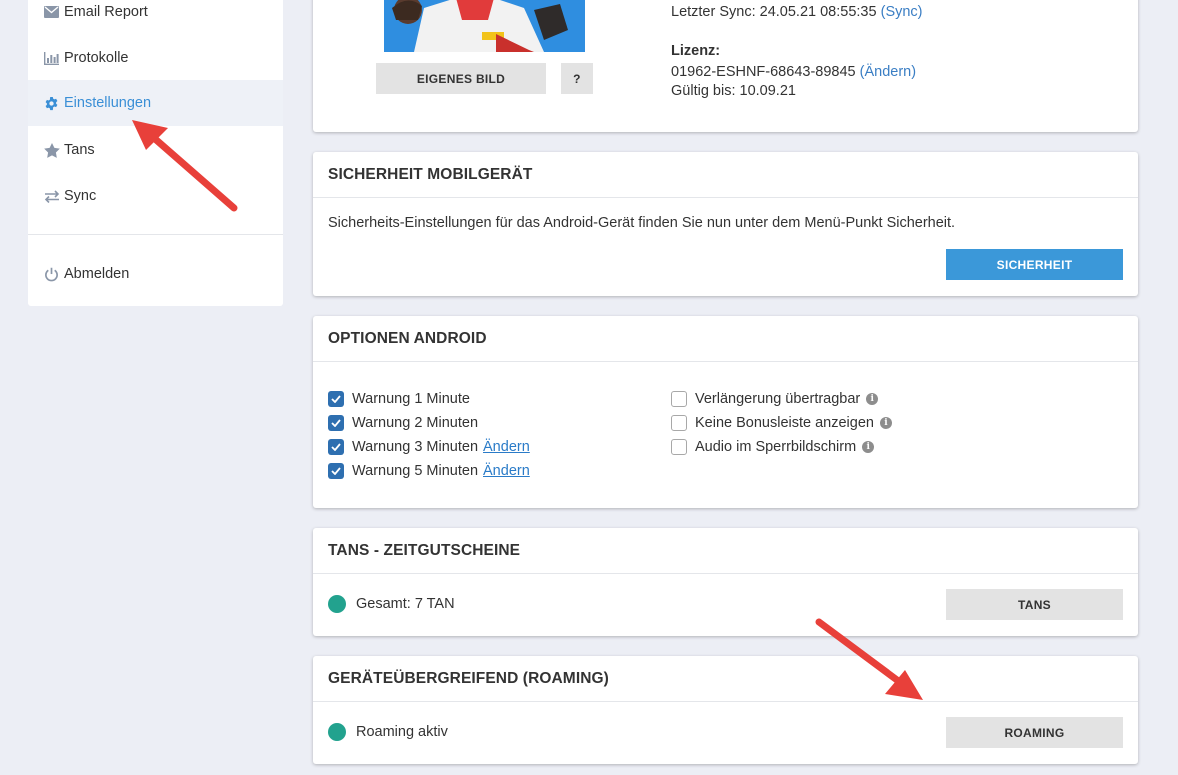 This screenshot has height=775, width=1178. Describe the element at coordinates (1034, 732) in the screenshot. I see `roaming-button: ROAMING` at that location.